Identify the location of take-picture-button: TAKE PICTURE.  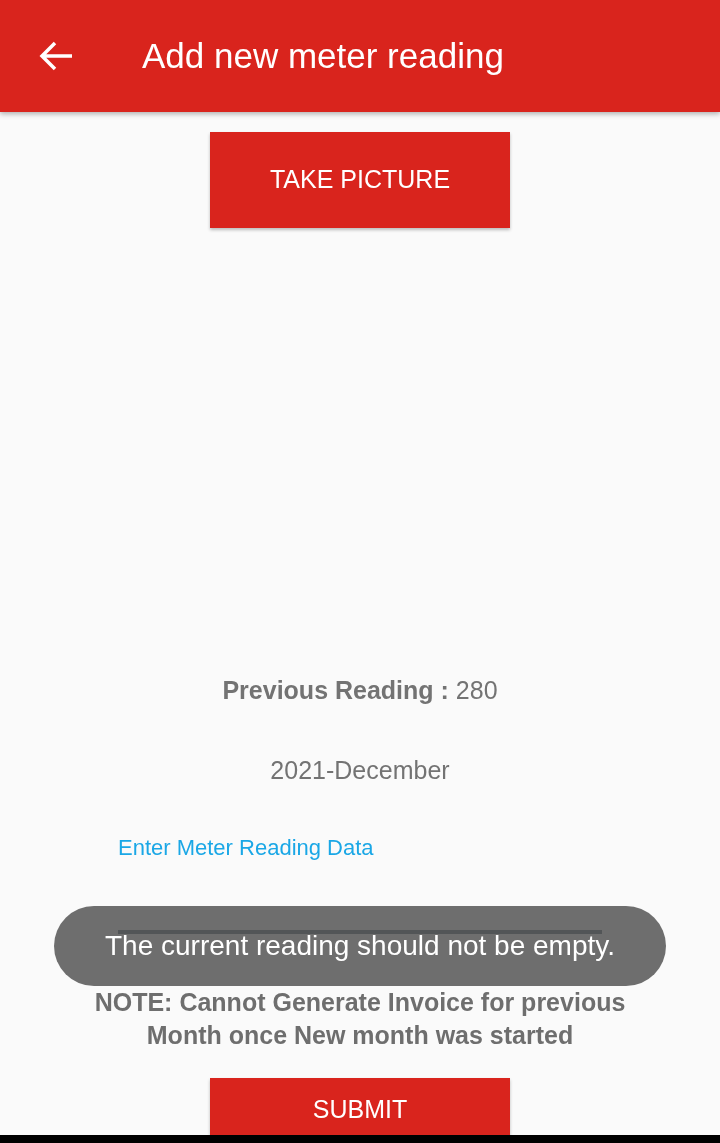
(360, 180).